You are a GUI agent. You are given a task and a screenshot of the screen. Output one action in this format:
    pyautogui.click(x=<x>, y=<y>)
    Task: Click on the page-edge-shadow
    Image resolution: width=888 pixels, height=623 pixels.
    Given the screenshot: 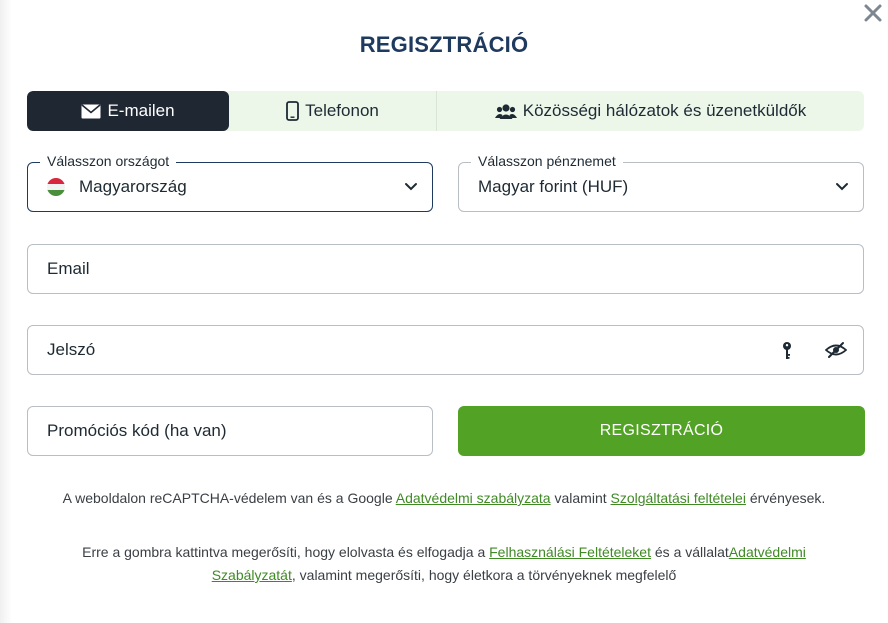 What is the action you would take?
    pyautogui.click(x=6, y=311)
    